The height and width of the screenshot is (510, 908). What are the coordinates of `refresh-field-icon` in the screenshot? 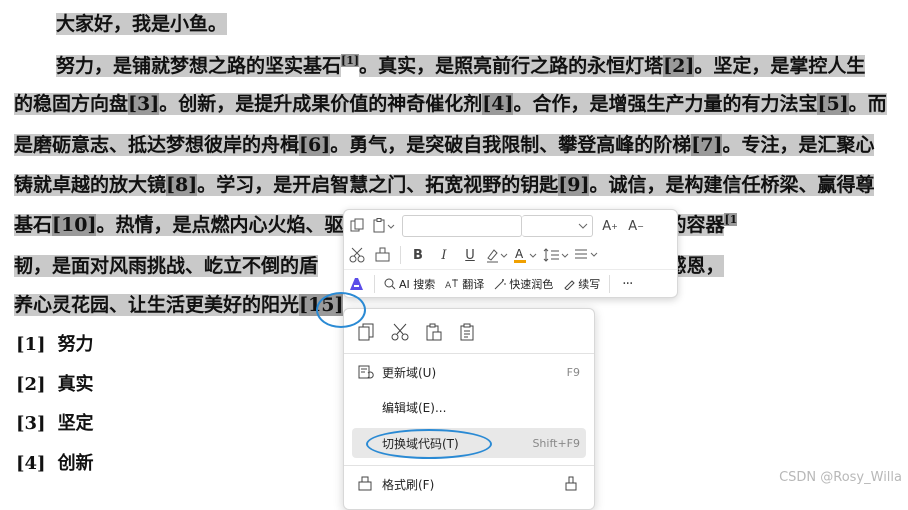 It's located at (366, 372).